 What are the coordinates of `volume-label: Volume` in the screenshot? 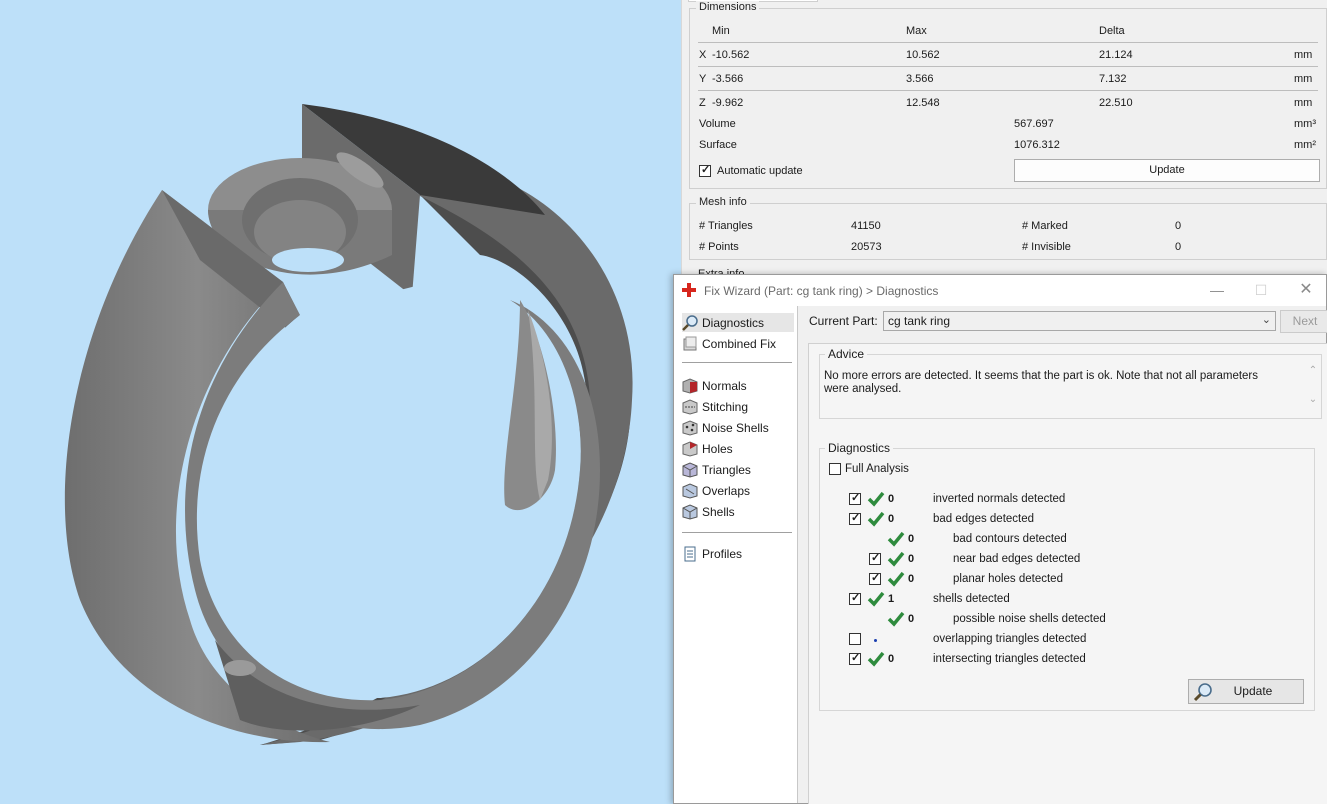 It's located at (717, 124).